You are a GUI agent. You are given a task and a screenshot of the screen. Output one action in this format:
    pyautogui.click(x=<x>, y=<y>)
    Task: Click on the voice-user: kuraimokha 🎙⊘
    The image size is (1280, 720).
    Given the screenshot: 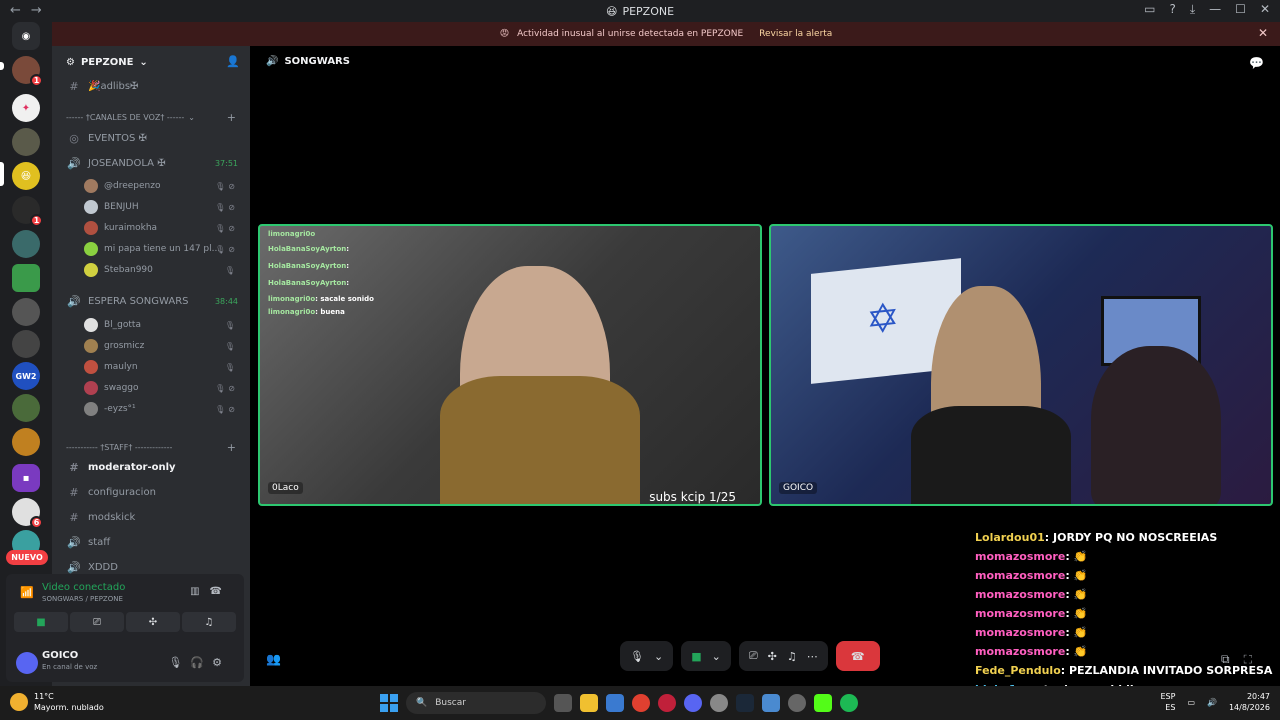 What is the action you would take?
    pyautogui.click(x=167, y=228)
    